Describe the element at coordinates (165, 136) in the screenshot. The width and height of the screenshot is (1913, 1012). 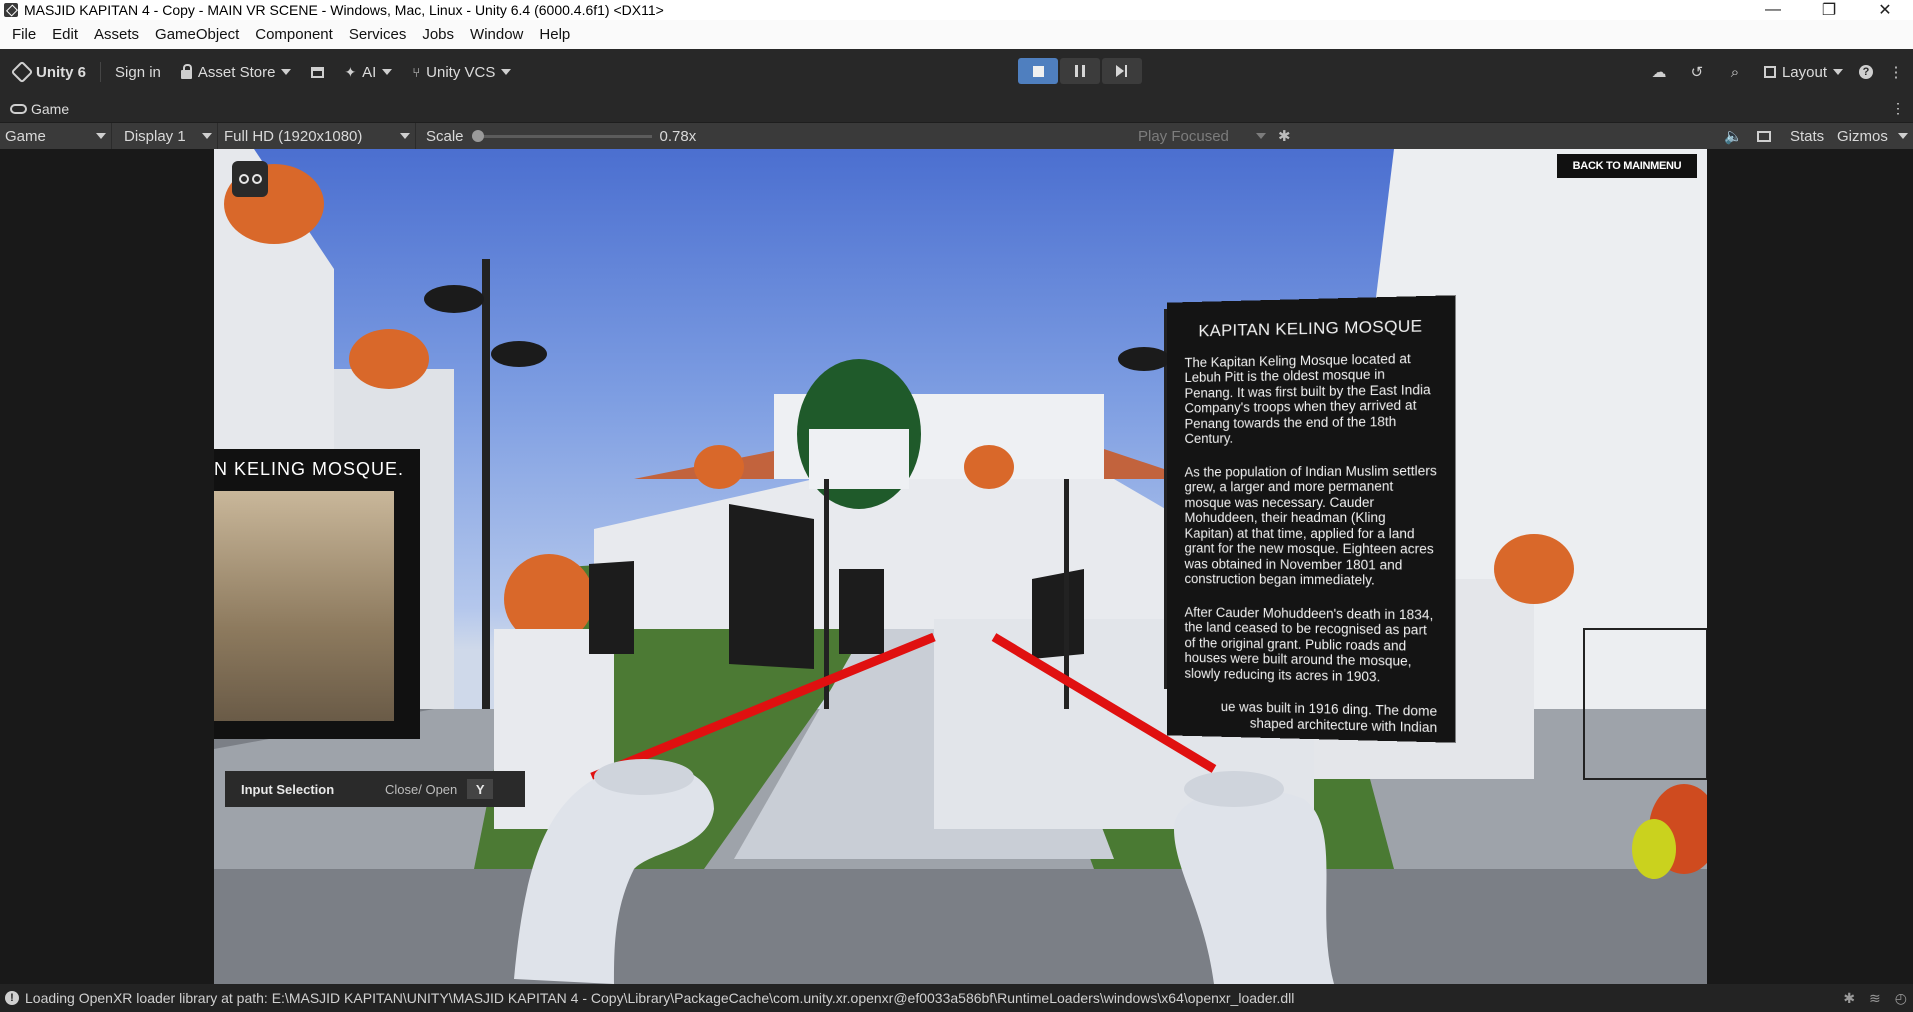
I see `display-dropdown: Display 1` at that location.